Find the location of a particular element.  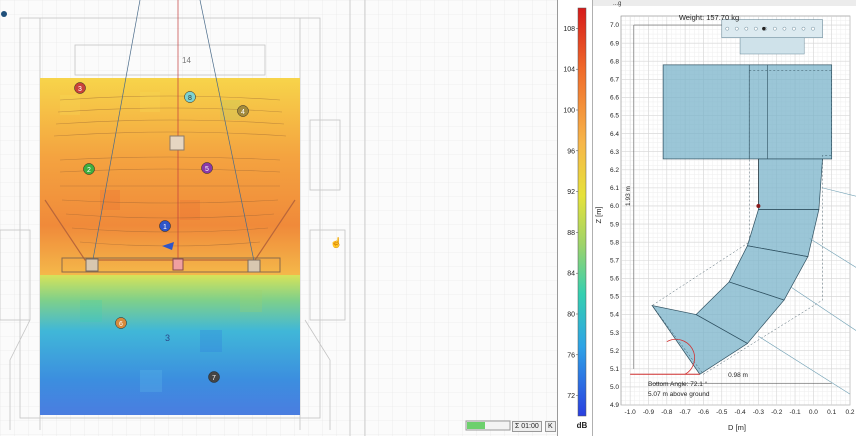

x-tick-8: -0.2 is located at coordinates (777, 412).